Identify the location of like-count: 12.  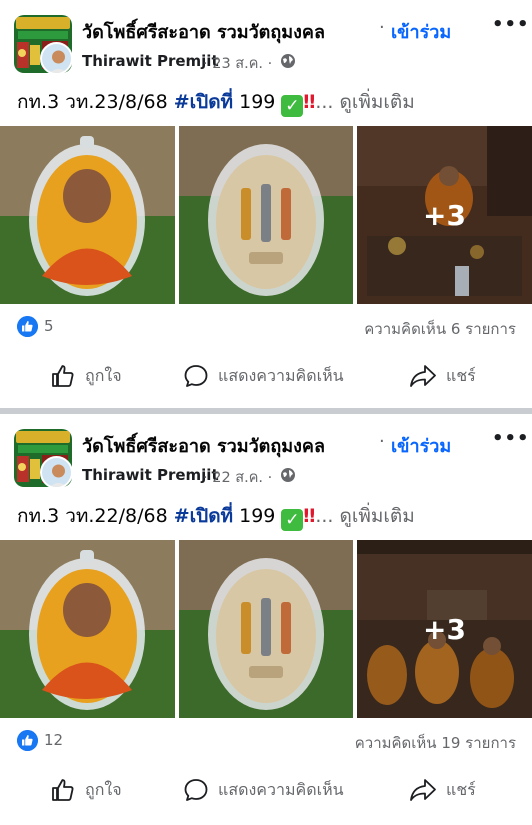
(53, 740).